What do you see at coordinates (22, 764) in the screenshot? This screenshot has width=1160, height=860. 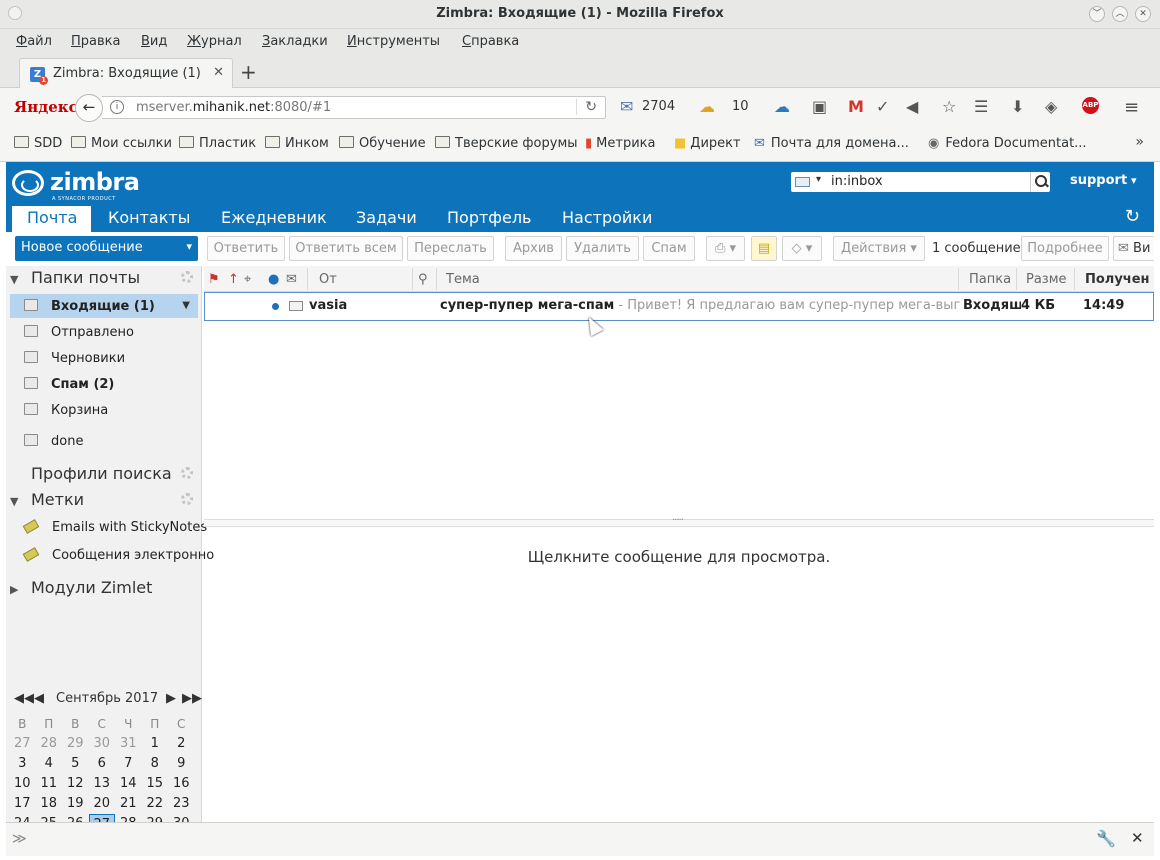 I see `calendar-day: 3` at bounding box center [22, 764].